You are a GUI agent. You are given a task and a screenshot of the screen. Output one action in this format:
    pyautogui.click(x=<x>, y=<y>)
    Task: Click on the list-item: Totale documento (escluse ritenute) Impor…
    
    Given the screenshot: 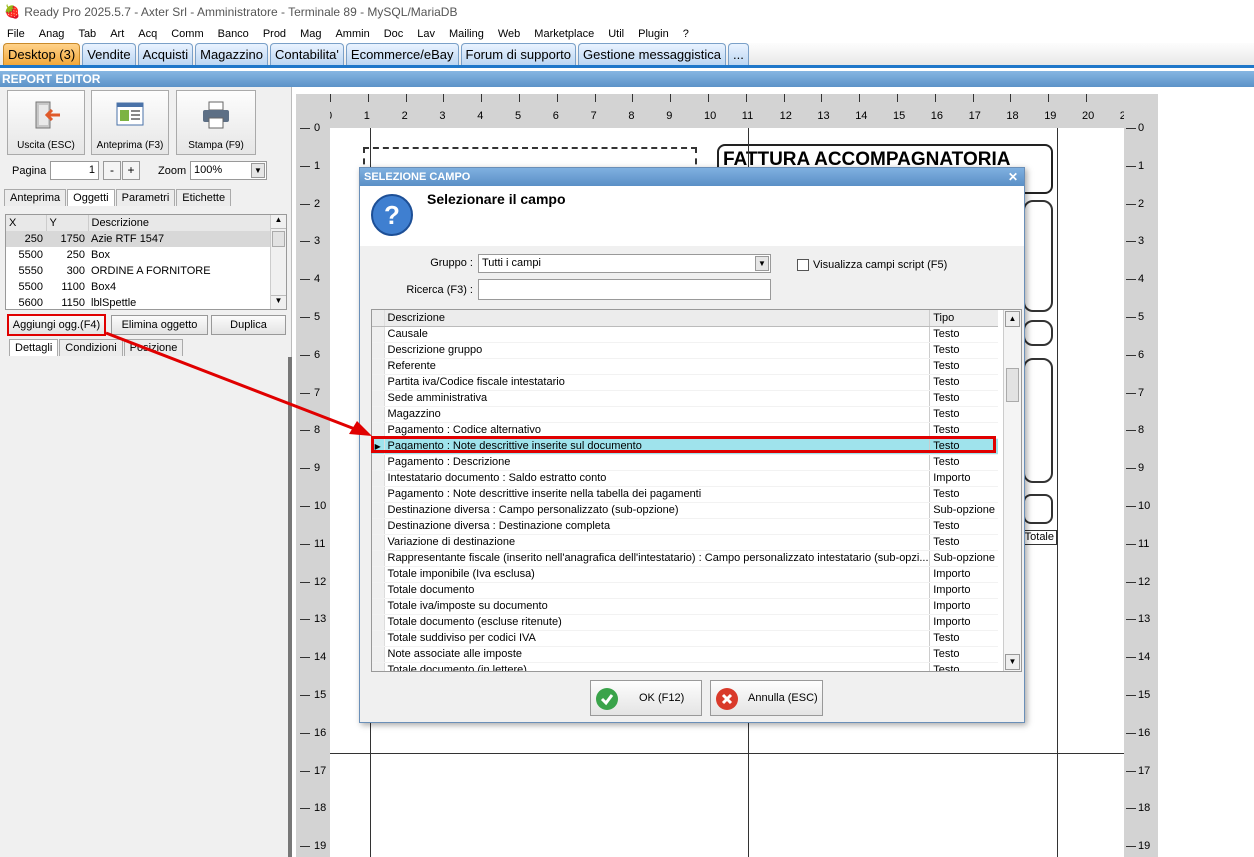 What is the action you would take?
    pyautogui.click(x=685, y=622)
    